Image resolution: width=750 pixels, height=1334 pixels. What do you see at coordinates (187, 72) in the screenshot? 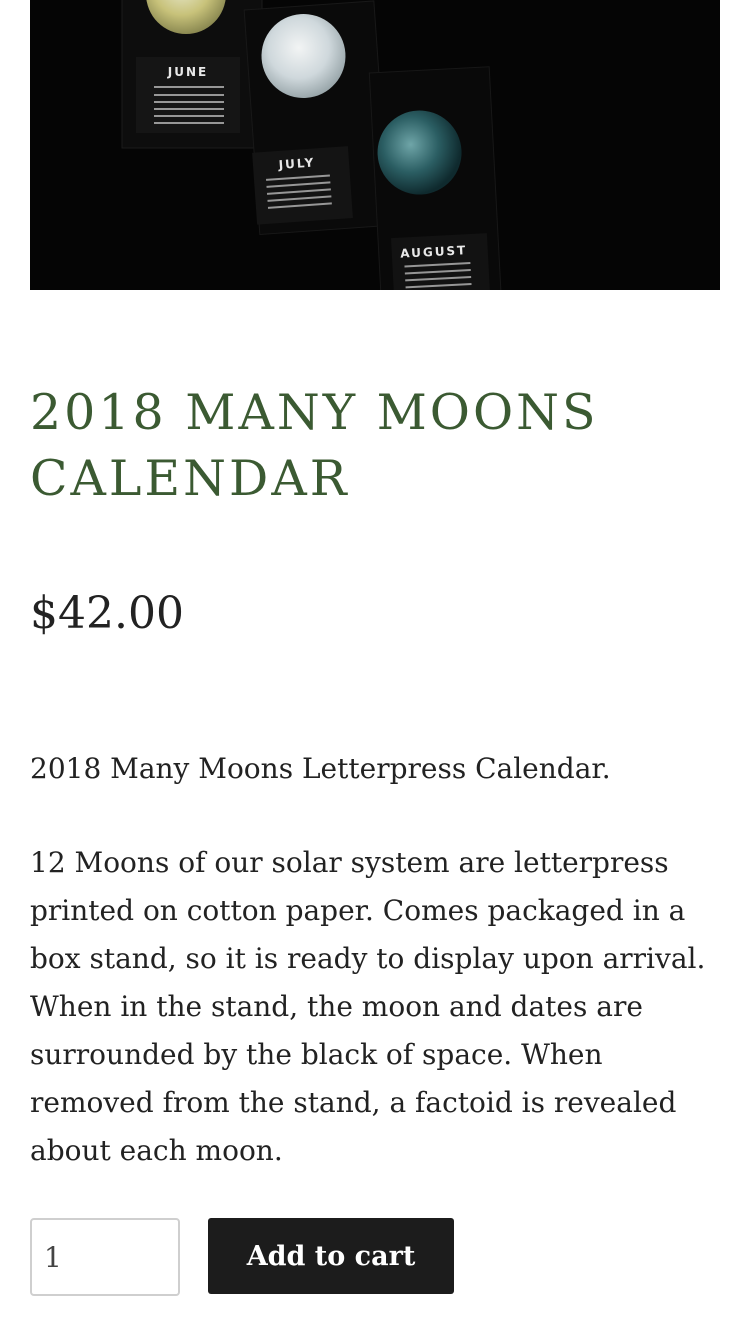
I see `month-june-label: JUNE` at bounding box center [187, 72].